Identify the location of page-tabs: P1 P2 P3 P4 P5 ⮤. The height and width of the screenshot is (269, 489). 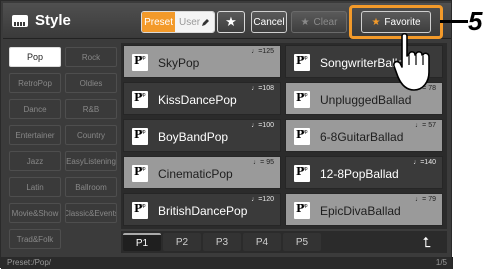
(284, 242).